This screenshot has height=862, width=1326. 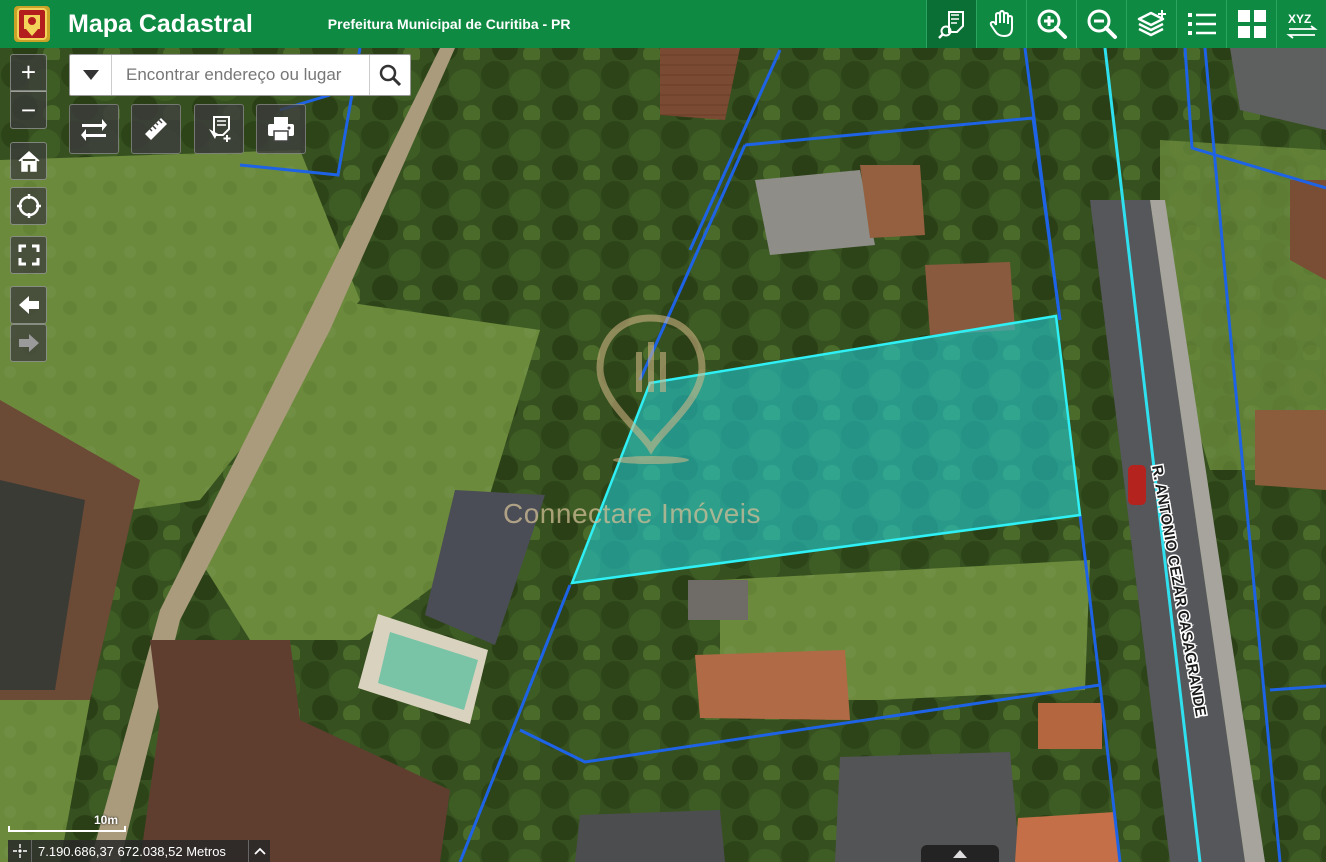 I want to click on home-icon, so click(x=28, y=161).